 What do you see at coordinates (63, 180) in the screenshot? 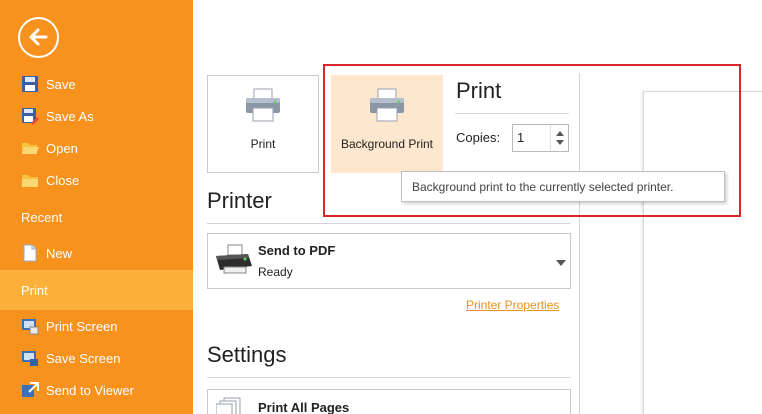
I see `sidebar-item-label: Close` at bounding box center [63, 180].